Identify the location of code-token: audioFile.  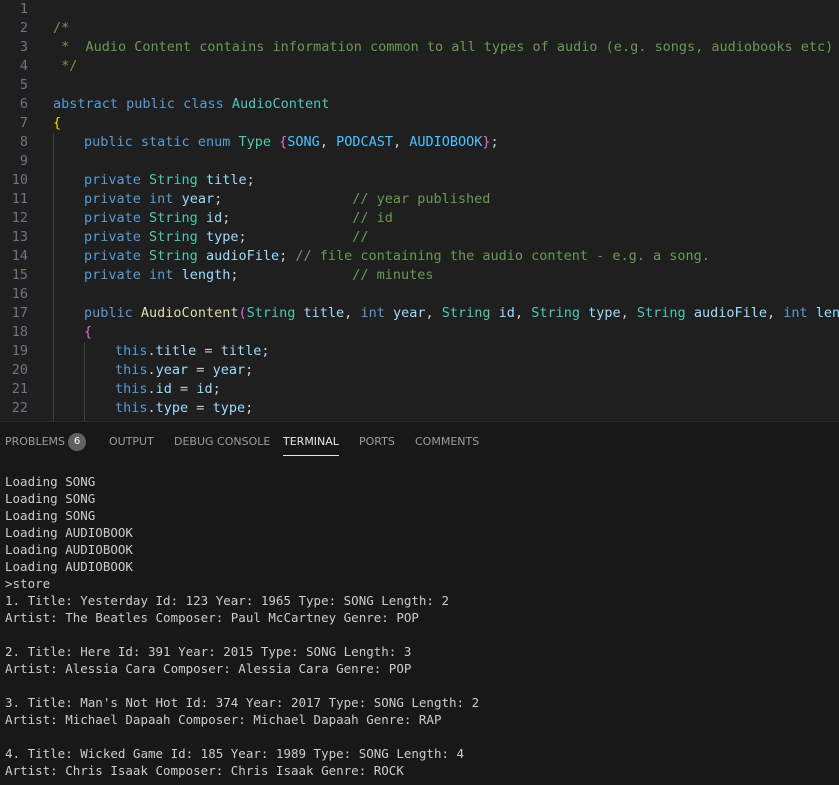
(730, 313).